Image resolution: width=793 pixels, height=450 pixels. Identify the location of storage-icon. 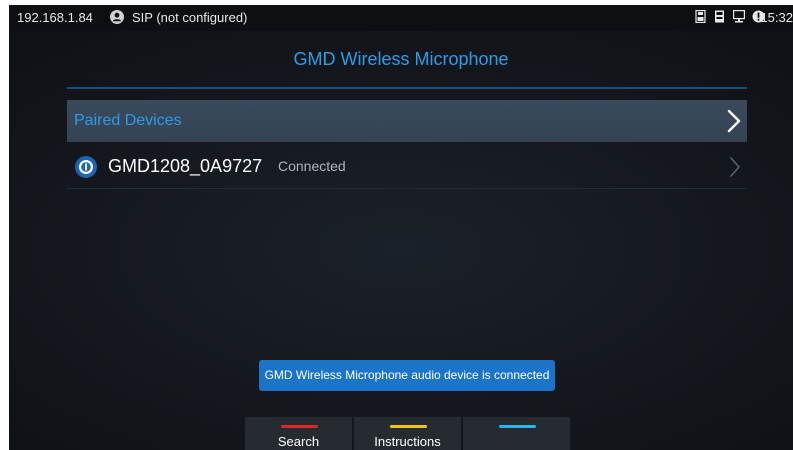
(719, 16).